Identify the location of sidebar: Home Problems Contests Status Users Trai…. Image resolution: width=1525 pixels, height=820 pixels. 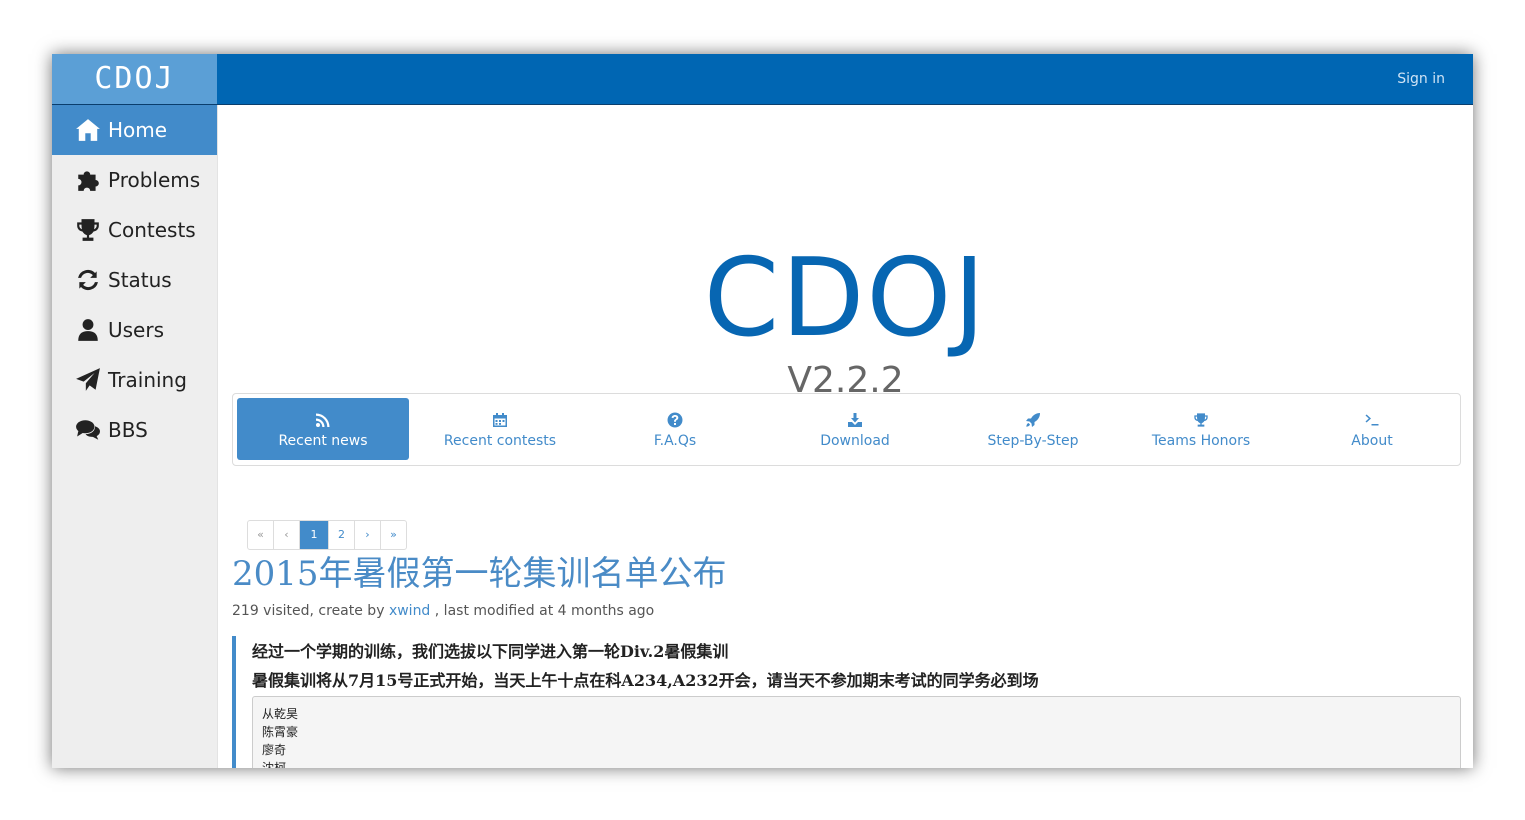
(135, 436).